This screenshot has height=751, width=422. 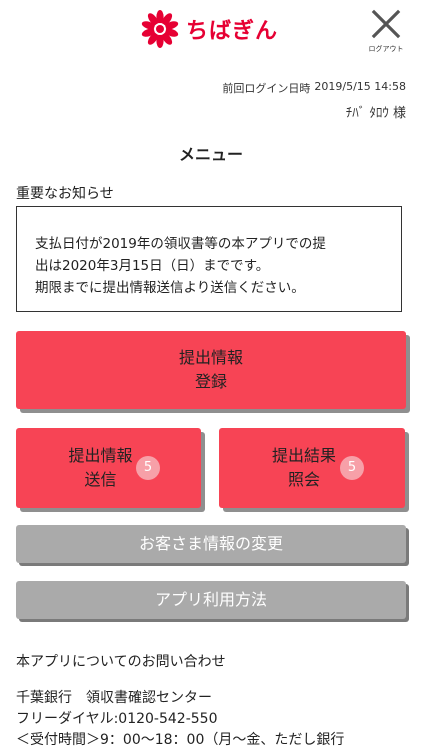 What do you see at coordinates (303, 455) in the screenshot?
I see `button-label-line: 提出結果` at bounding box center [303, 455].